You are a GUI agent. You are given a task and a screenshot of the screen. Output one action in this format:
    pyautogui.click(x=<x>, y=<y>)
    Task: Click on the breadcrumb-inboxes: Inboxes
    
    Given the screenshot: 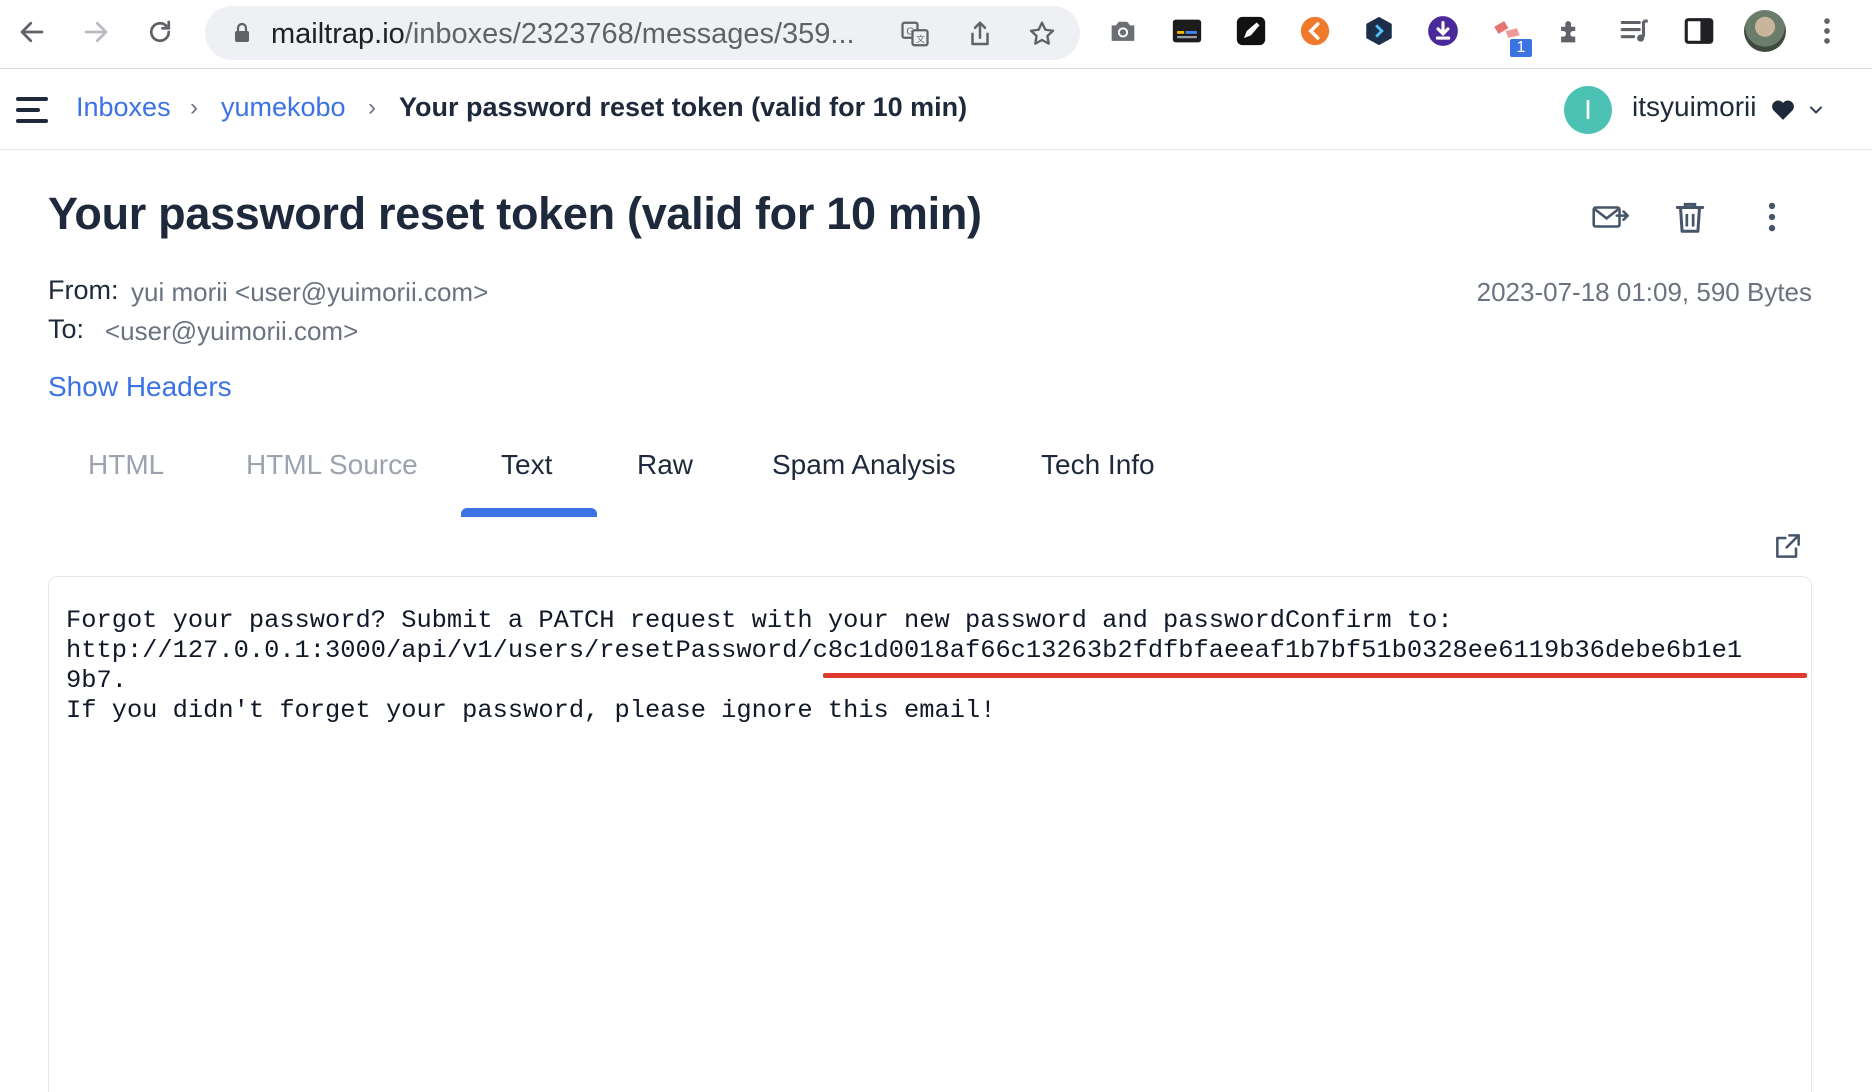 What is the action you would take?
    pyautogui.click(x=123, y=107)
    